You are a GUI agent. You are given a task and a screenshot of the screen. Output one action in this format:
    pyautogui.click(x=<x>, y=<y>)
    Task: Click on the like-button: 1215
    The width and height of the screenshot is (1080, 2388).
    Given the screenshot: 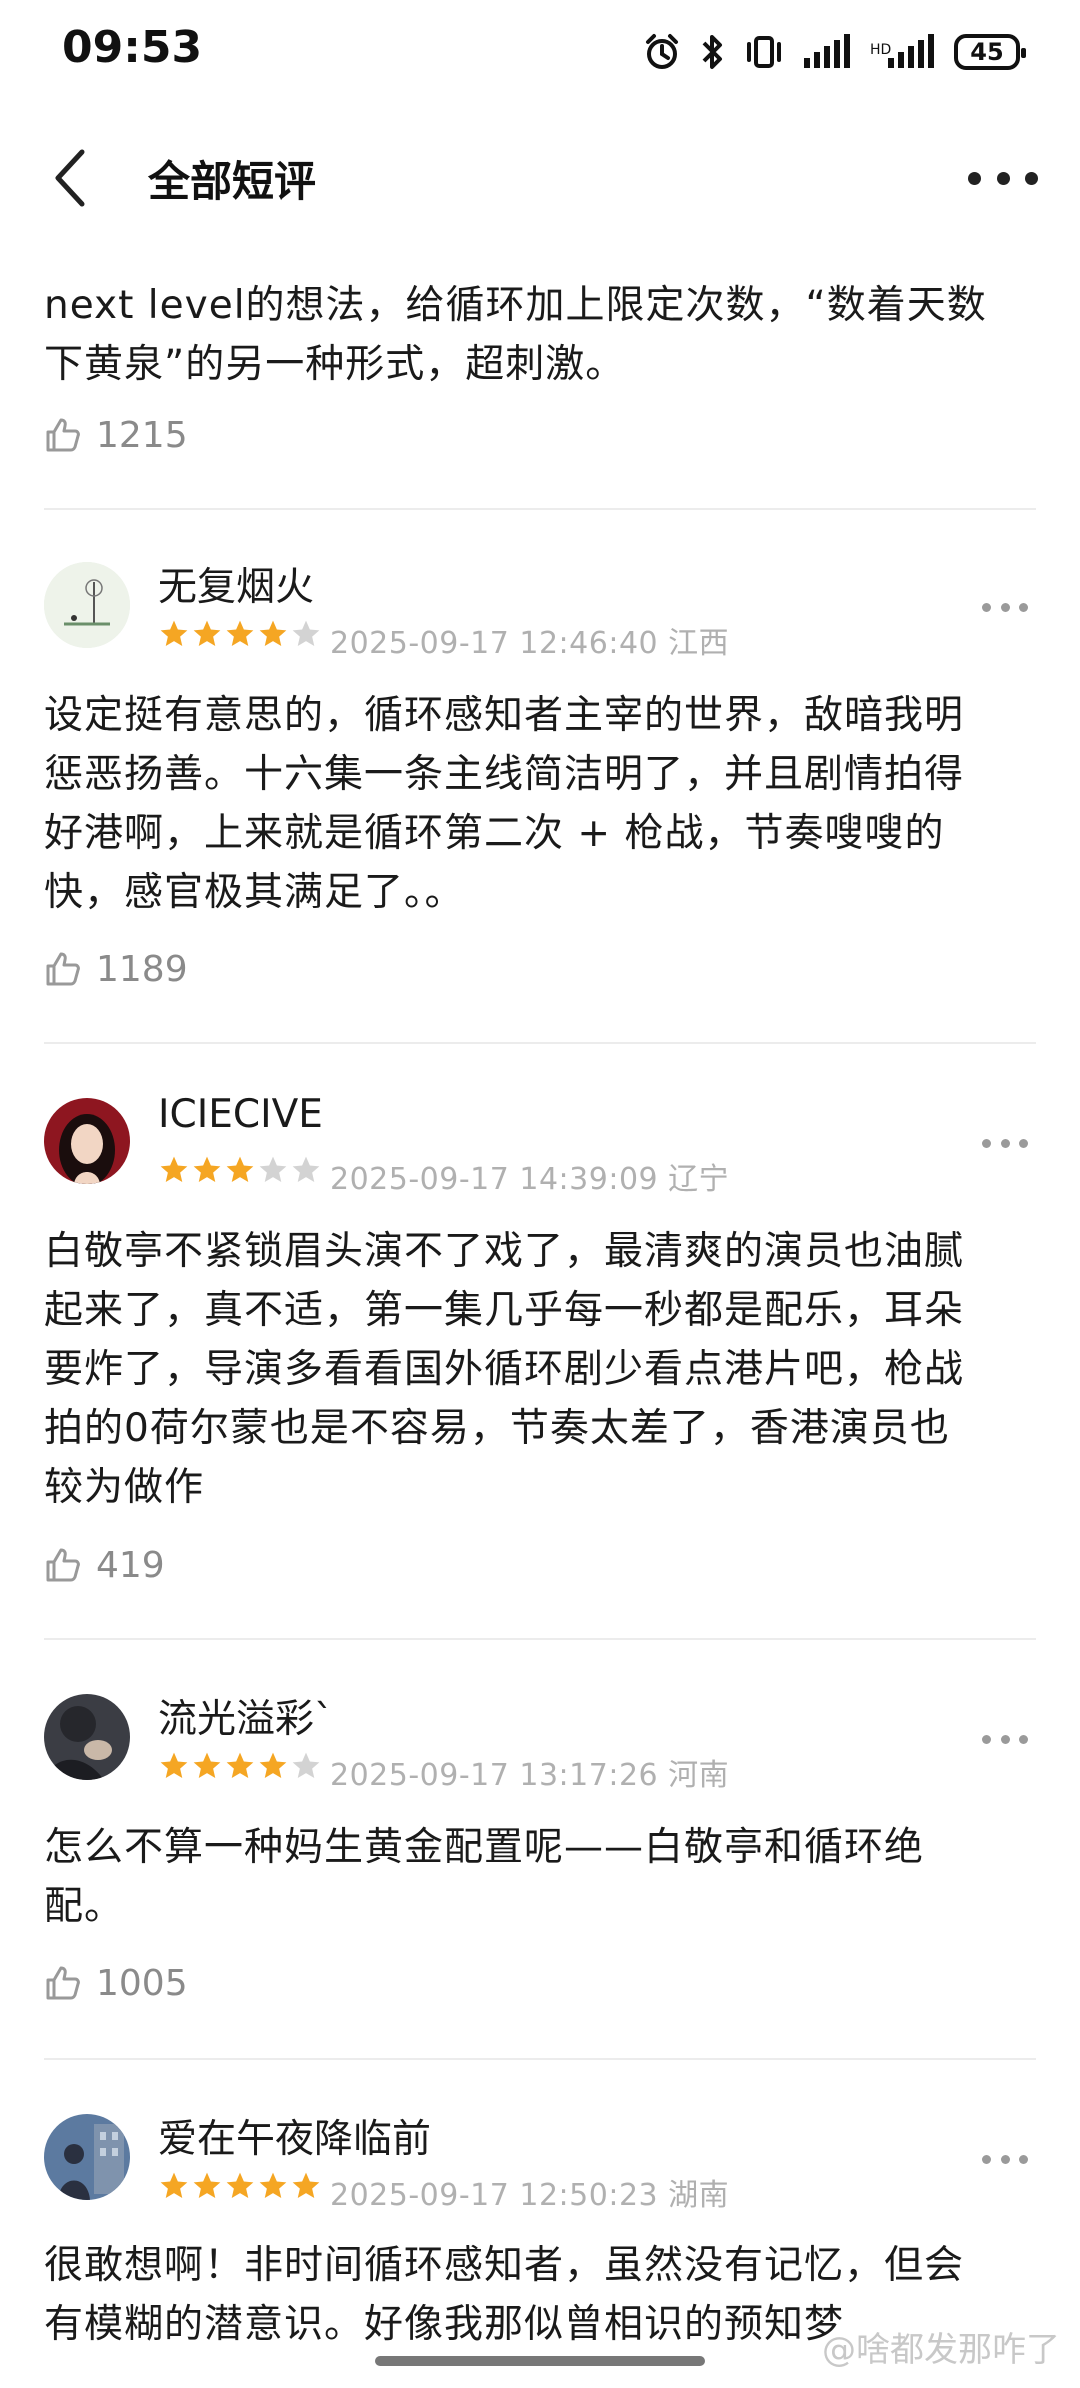 What is the action you would take?
    pyautogui.click(x=116, y=435)
    